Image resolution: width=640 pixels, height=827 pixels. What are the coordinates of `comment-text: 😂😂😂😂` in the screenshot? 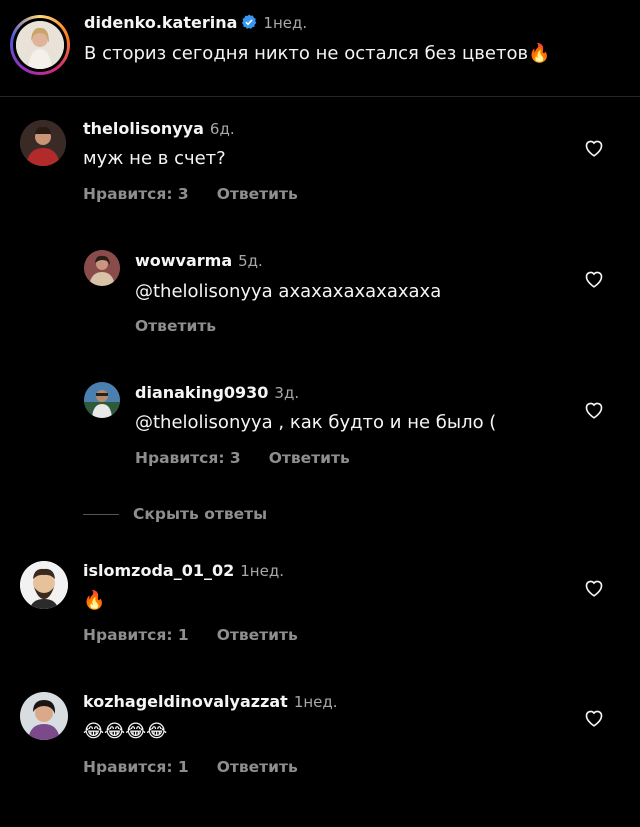 It's located at (125, 731).